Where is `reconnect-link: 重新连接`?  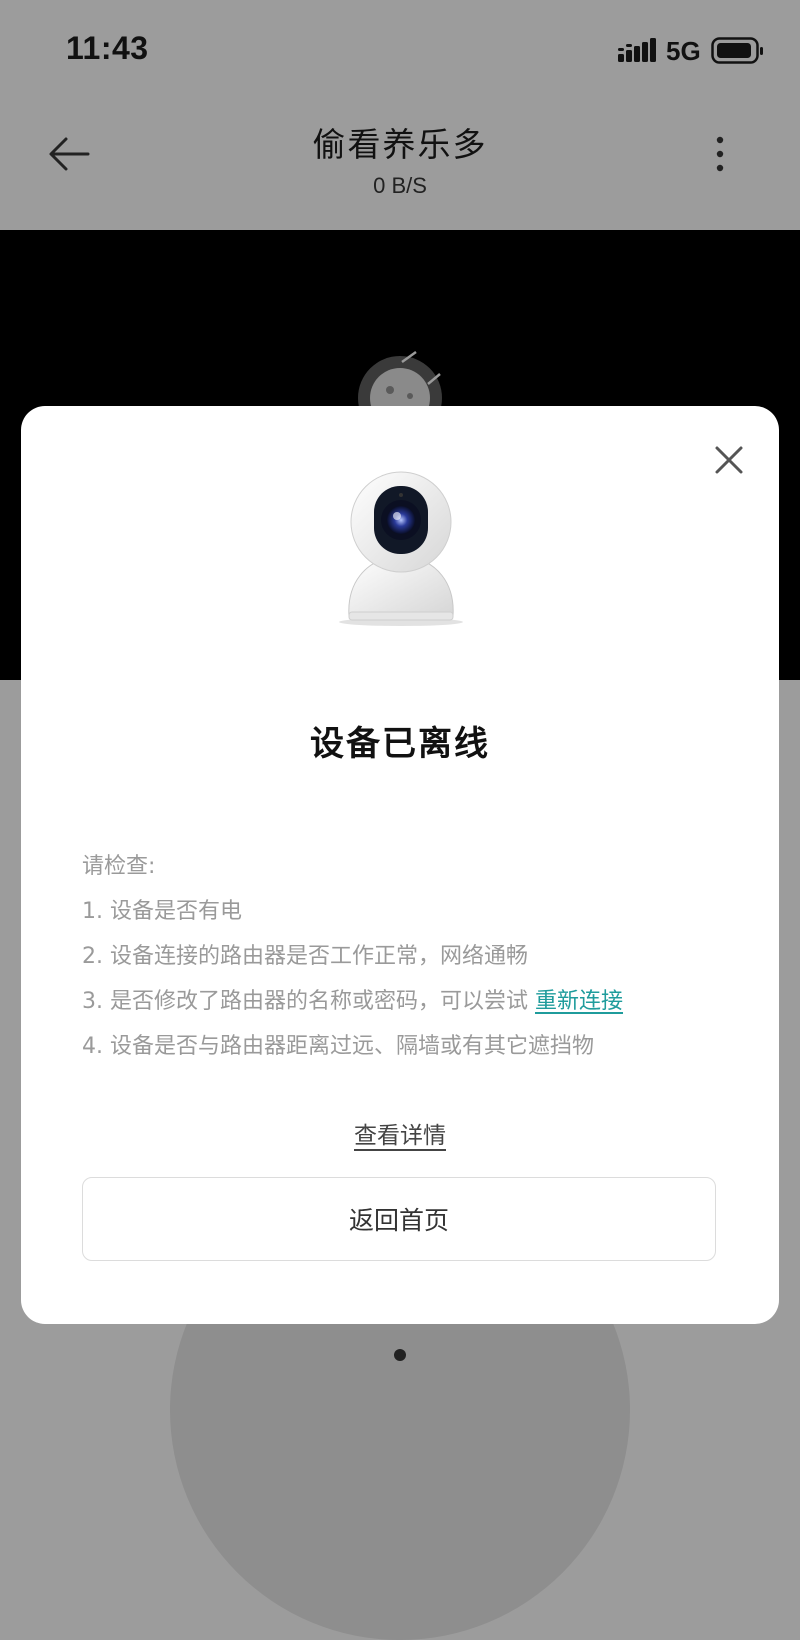 reconnect-link: 重新连接 is located at coordinates (579, 1001).